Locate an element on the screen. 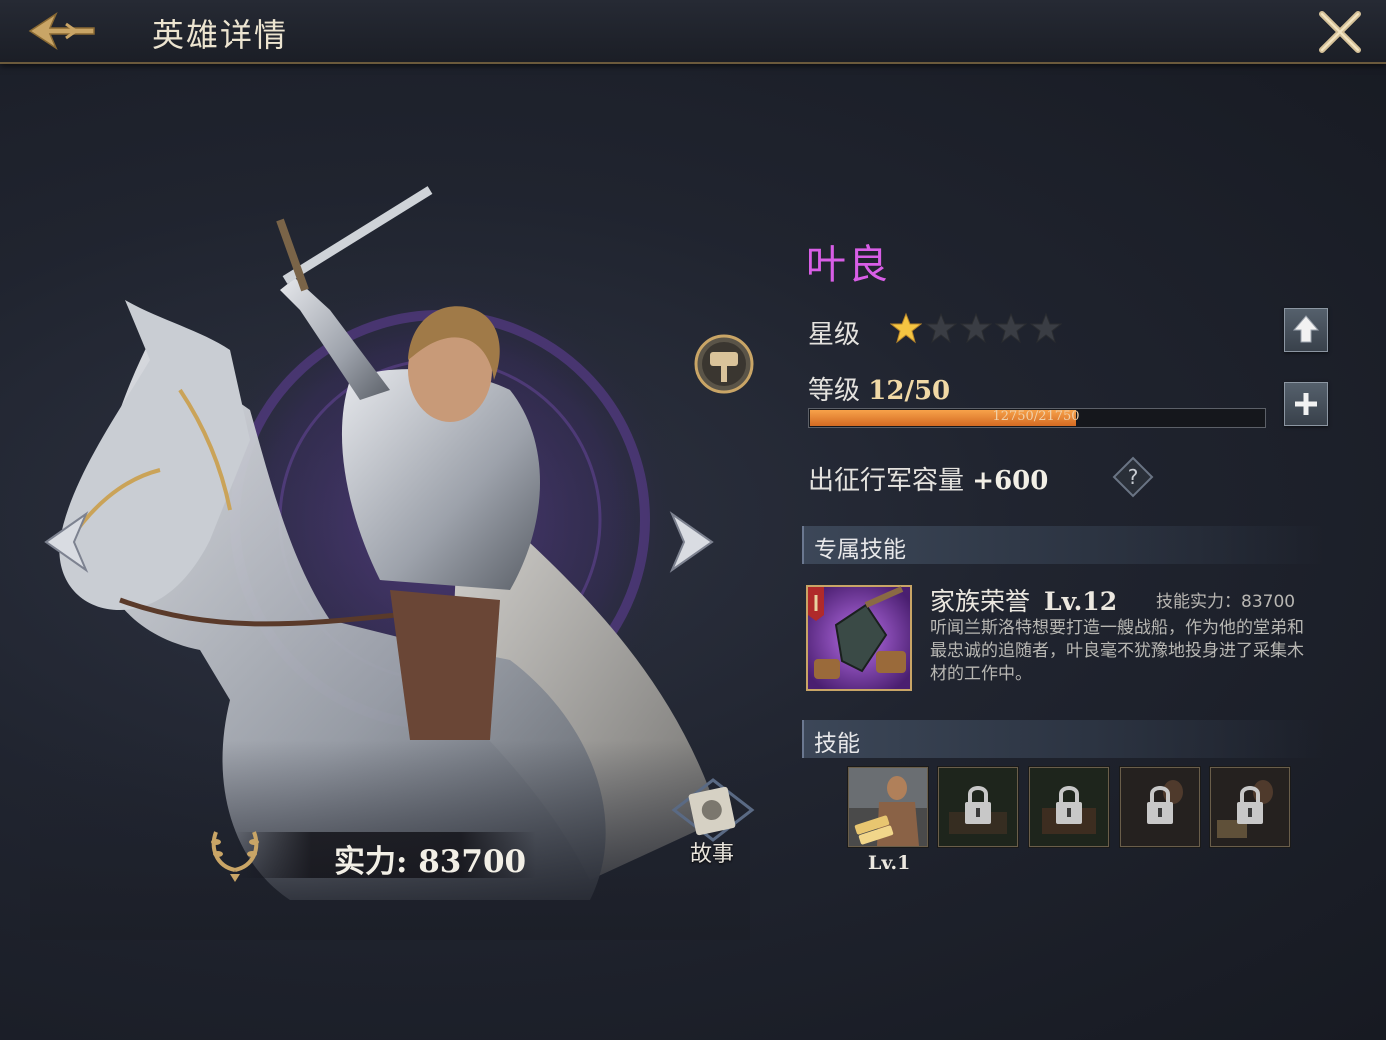  exclusive-skill-header: 专属技能 is located at coordinates (1063, 545).